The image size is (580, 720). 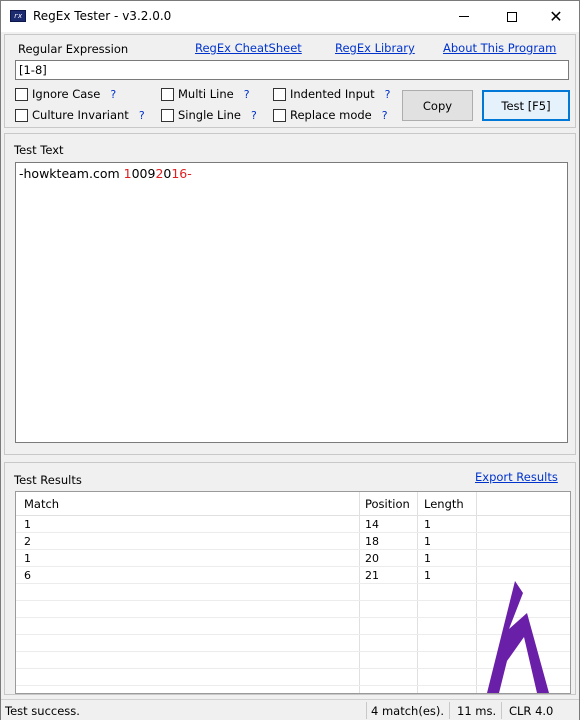 What do you see at coordinates (372, 558) in the screenshot?
I see `cell-position: 20` at bounding box center [372, 558].